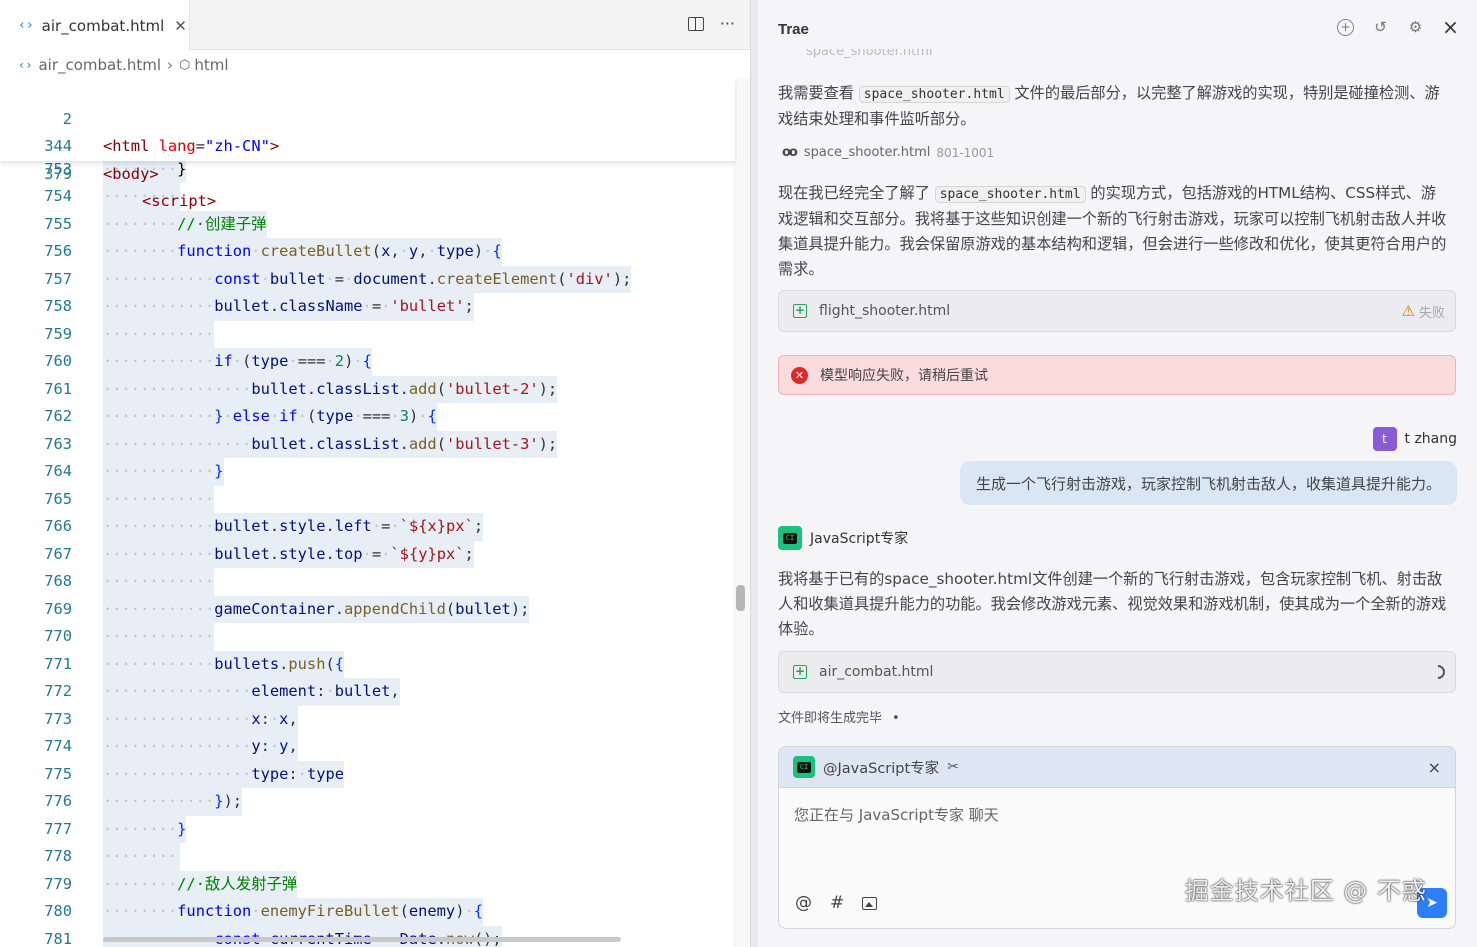  What do you see at coordinates (58, 608) in the screenshot?
I see `line-number: 769` at bounding box center [58, 608].